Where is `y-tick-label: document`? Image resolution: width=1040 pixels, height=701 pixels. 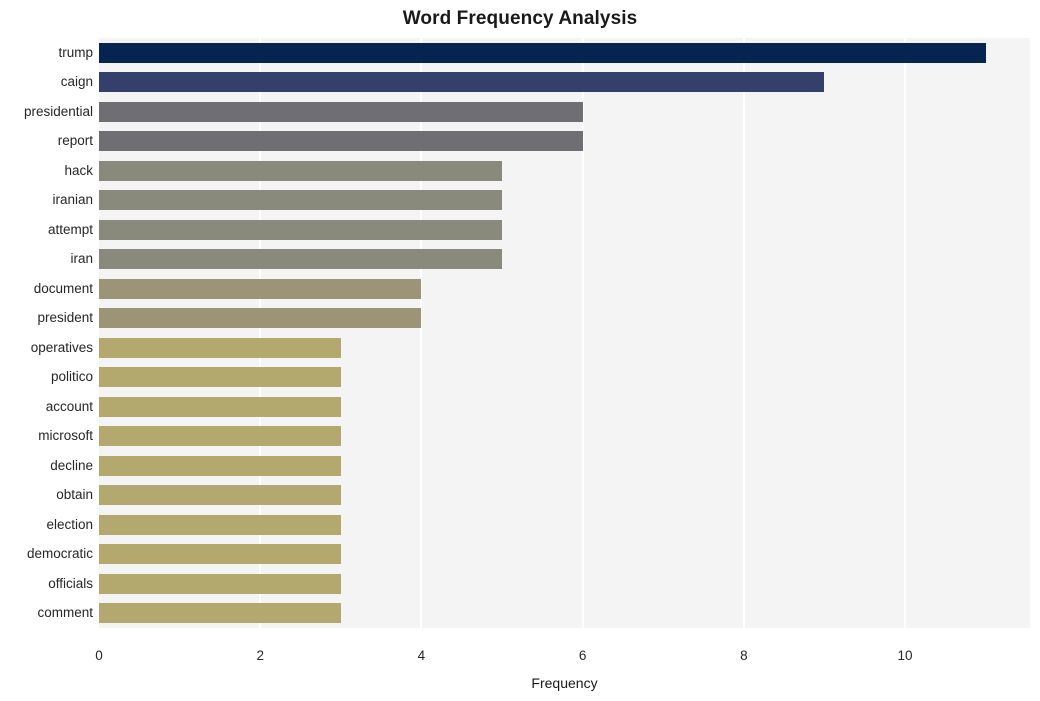 y-tick-label: document is located at coordinates (63, 288).